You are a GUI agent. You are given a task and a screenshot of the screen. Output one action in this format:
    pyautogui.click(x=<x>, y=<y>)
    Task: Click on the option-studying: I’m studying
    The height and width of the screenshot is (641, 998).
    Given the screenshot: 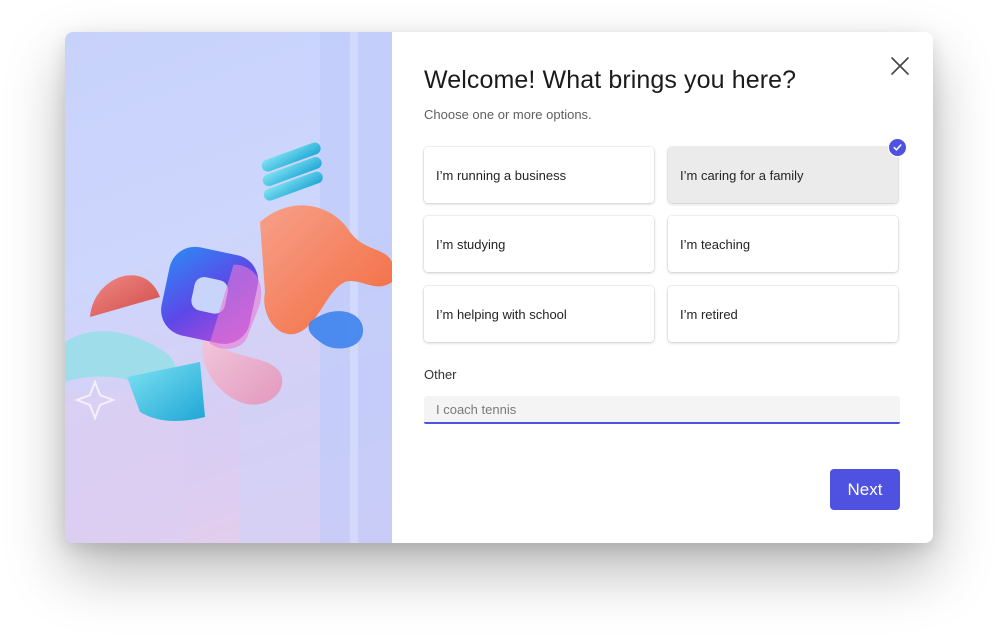 What is the action you would take?
    pyautogui.click(x=539, y=244)
    